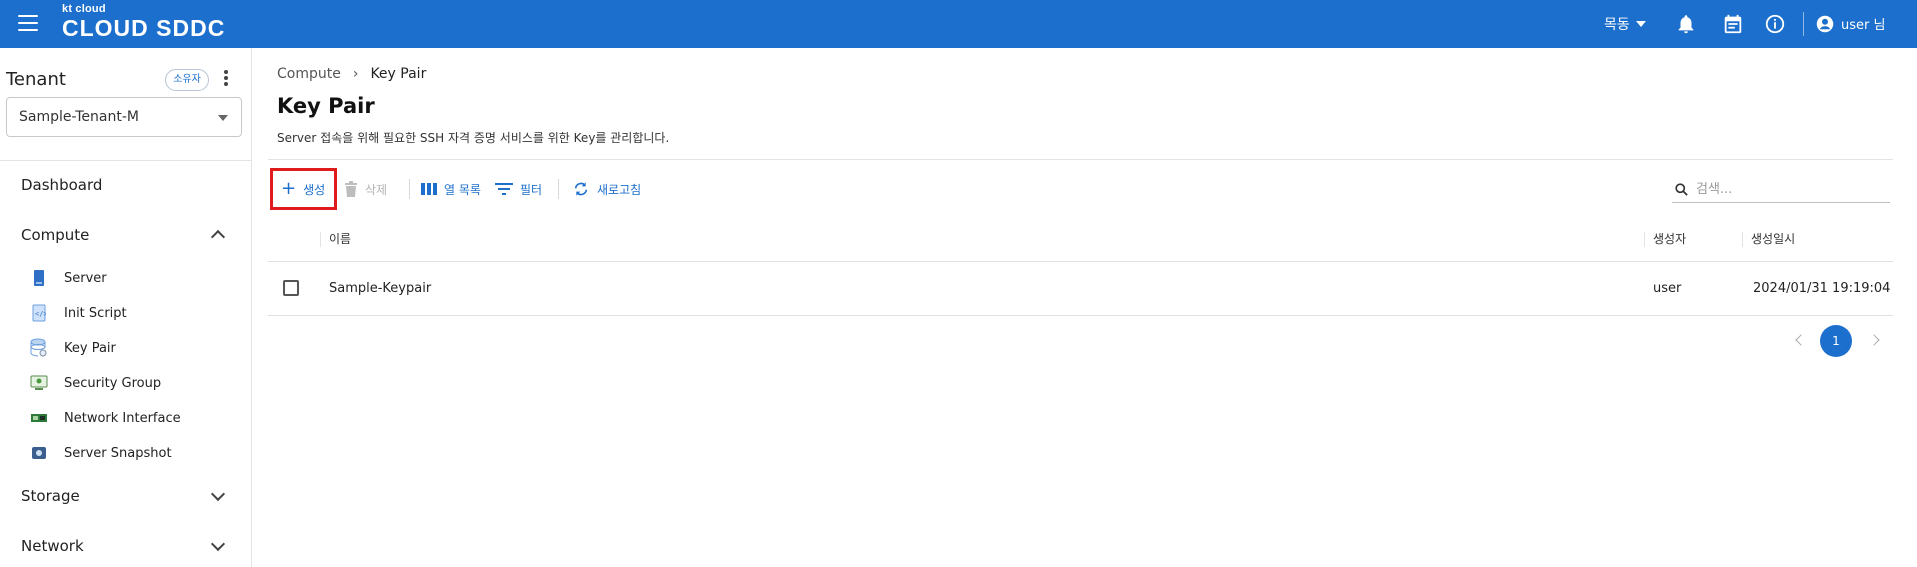  I want to click on plus-icon: +, so click(289, 188).